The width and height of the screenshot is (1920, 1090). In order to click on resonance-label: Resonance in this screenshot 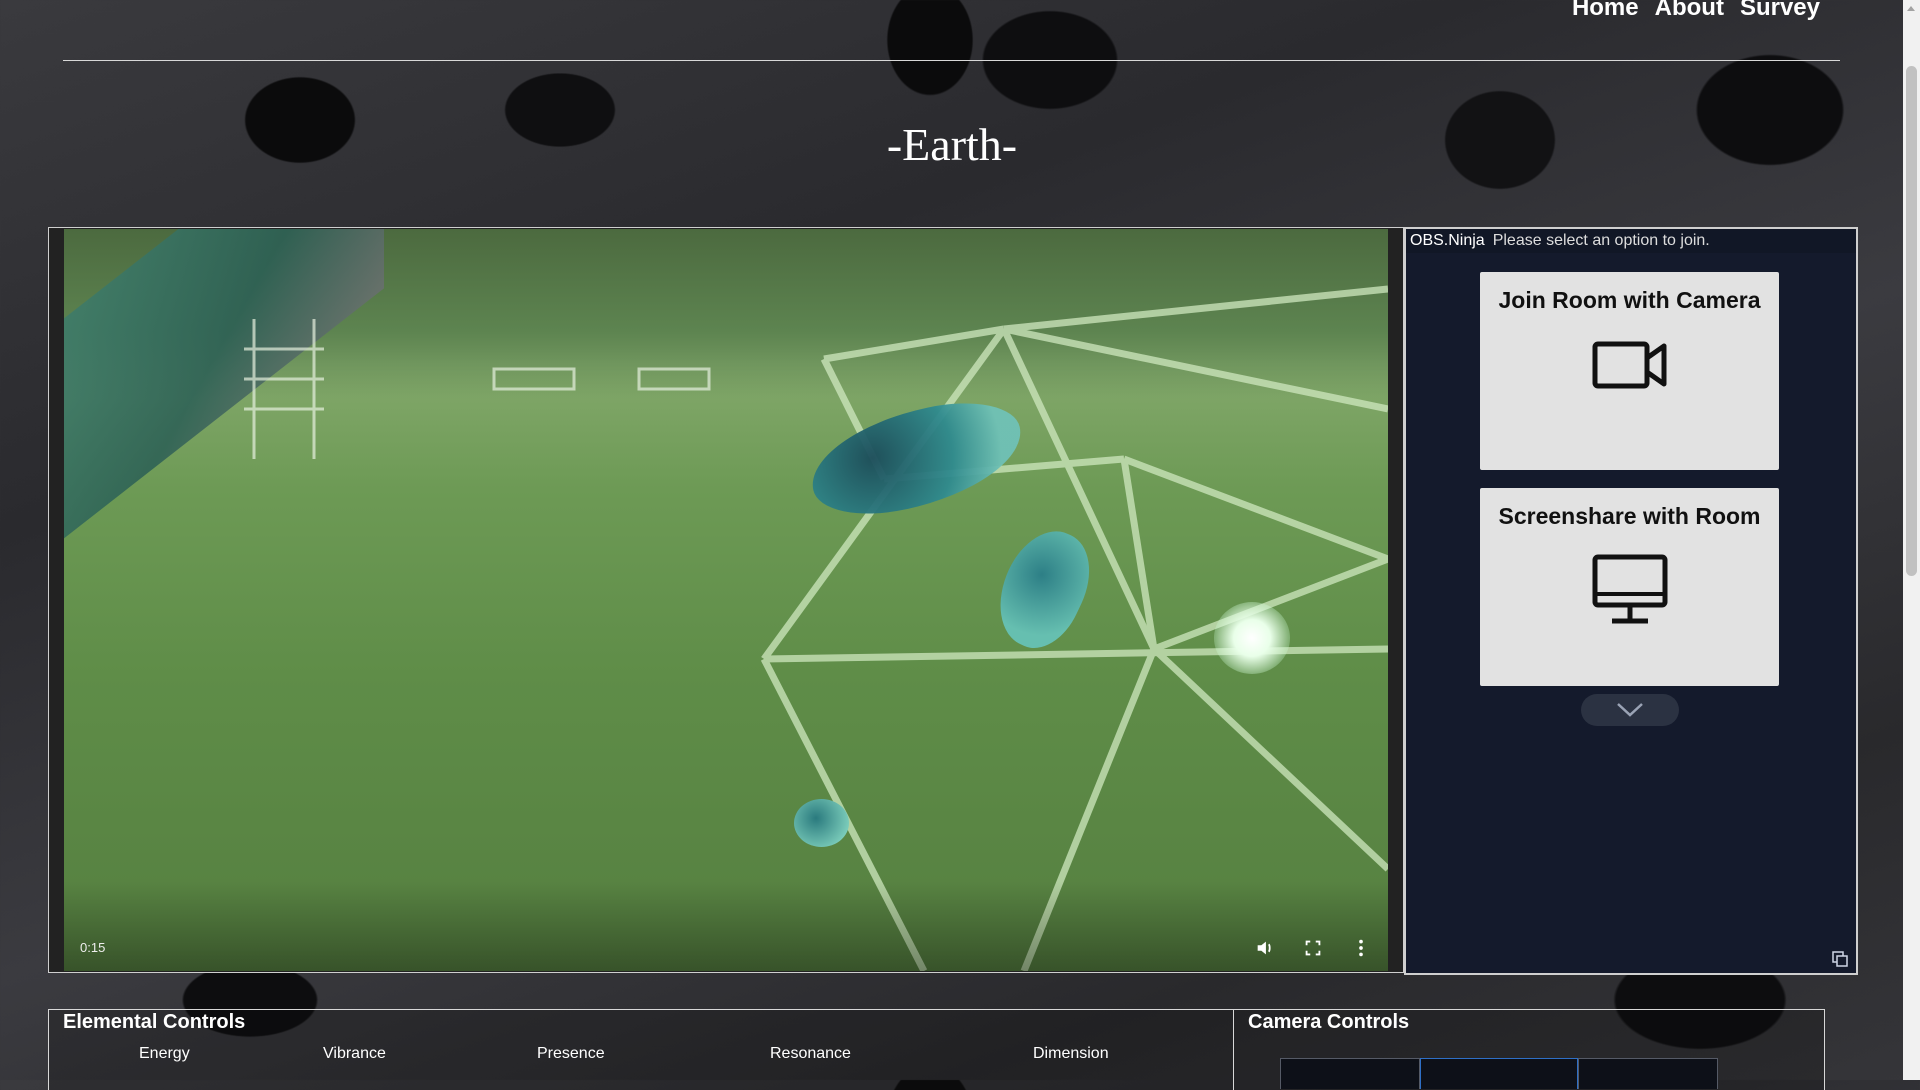, I will do `click(810, 1053)`.